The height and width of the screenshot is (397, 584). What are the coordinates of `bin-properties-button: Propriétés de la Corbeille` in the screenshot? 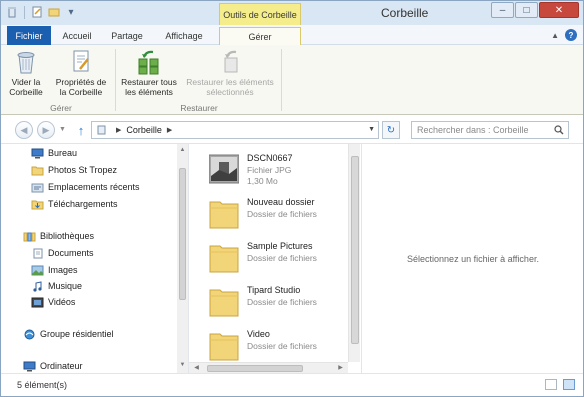 It's located at (81, 73).